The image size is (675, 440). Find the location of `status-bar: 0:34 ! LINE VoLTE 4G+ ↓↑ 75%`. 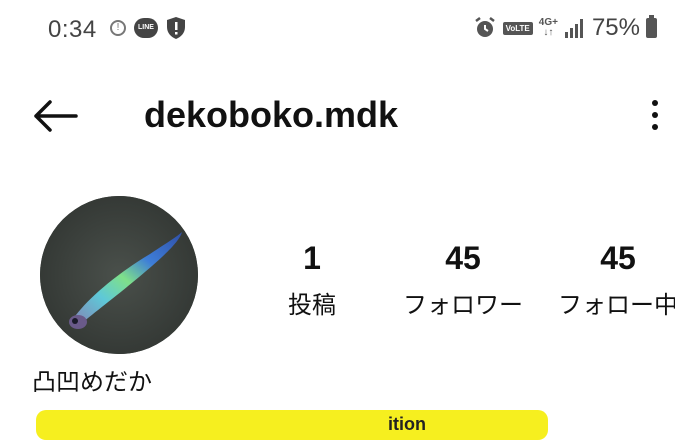

status-bar: 0:34 ! LINE VoLTE 4G+ ↓↑ 75% is located at coordinates (337, 30).